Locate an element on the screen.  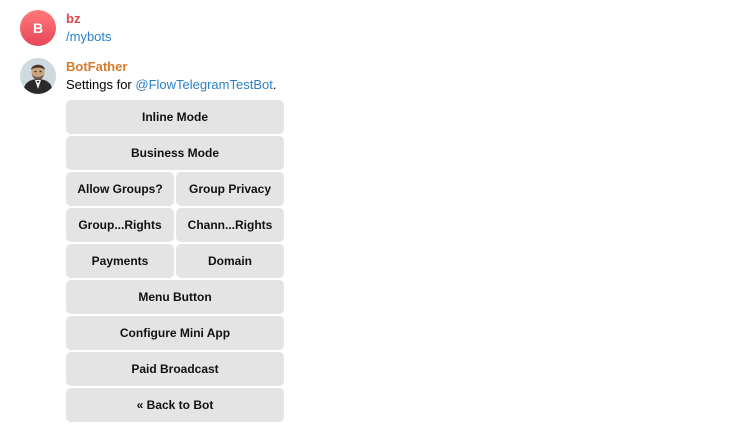
group-admin-rights-button: Group...Rights is located at coordinates (120, 225).